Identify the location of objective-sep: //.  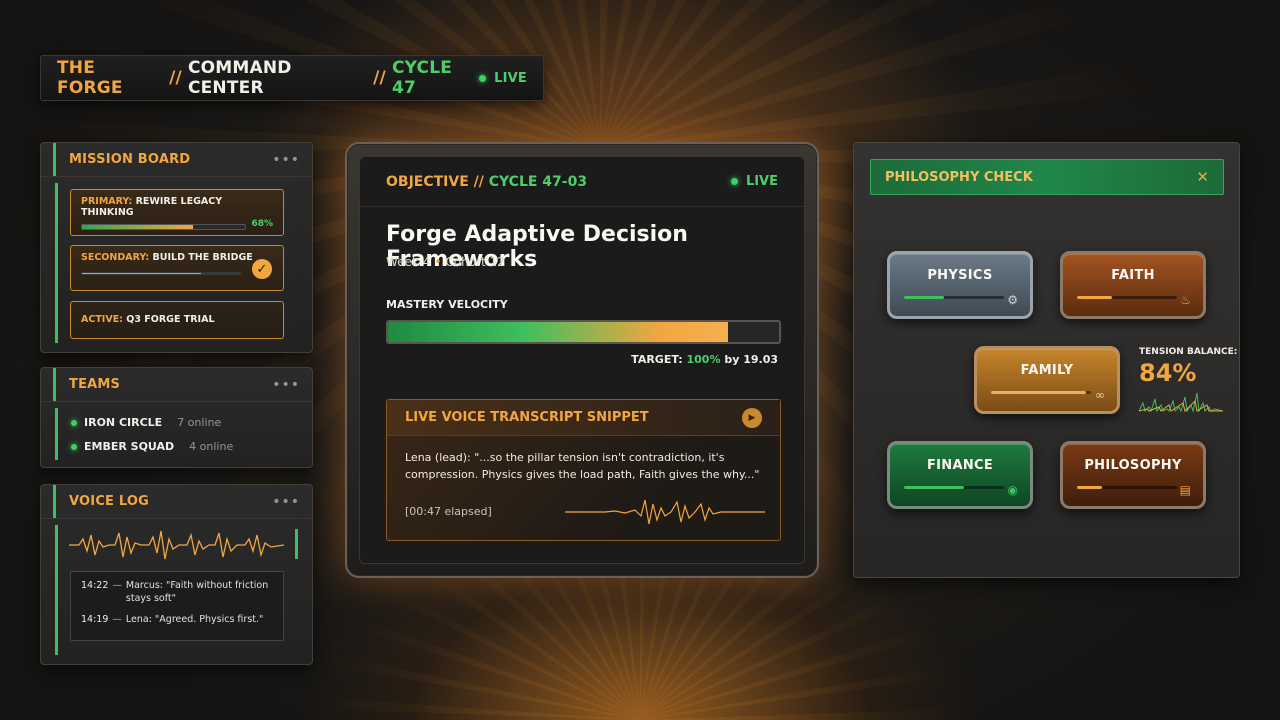
(478, 181).